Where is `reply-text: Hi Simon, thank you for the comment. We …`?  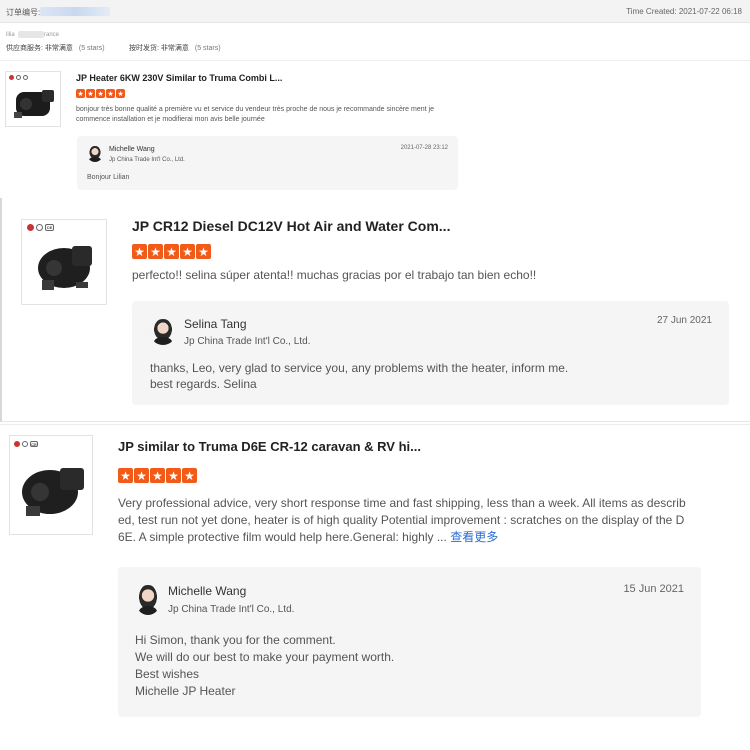
reply-text: Hi Simon, thank you for the comment. We … is located at coordinates (264, 666).